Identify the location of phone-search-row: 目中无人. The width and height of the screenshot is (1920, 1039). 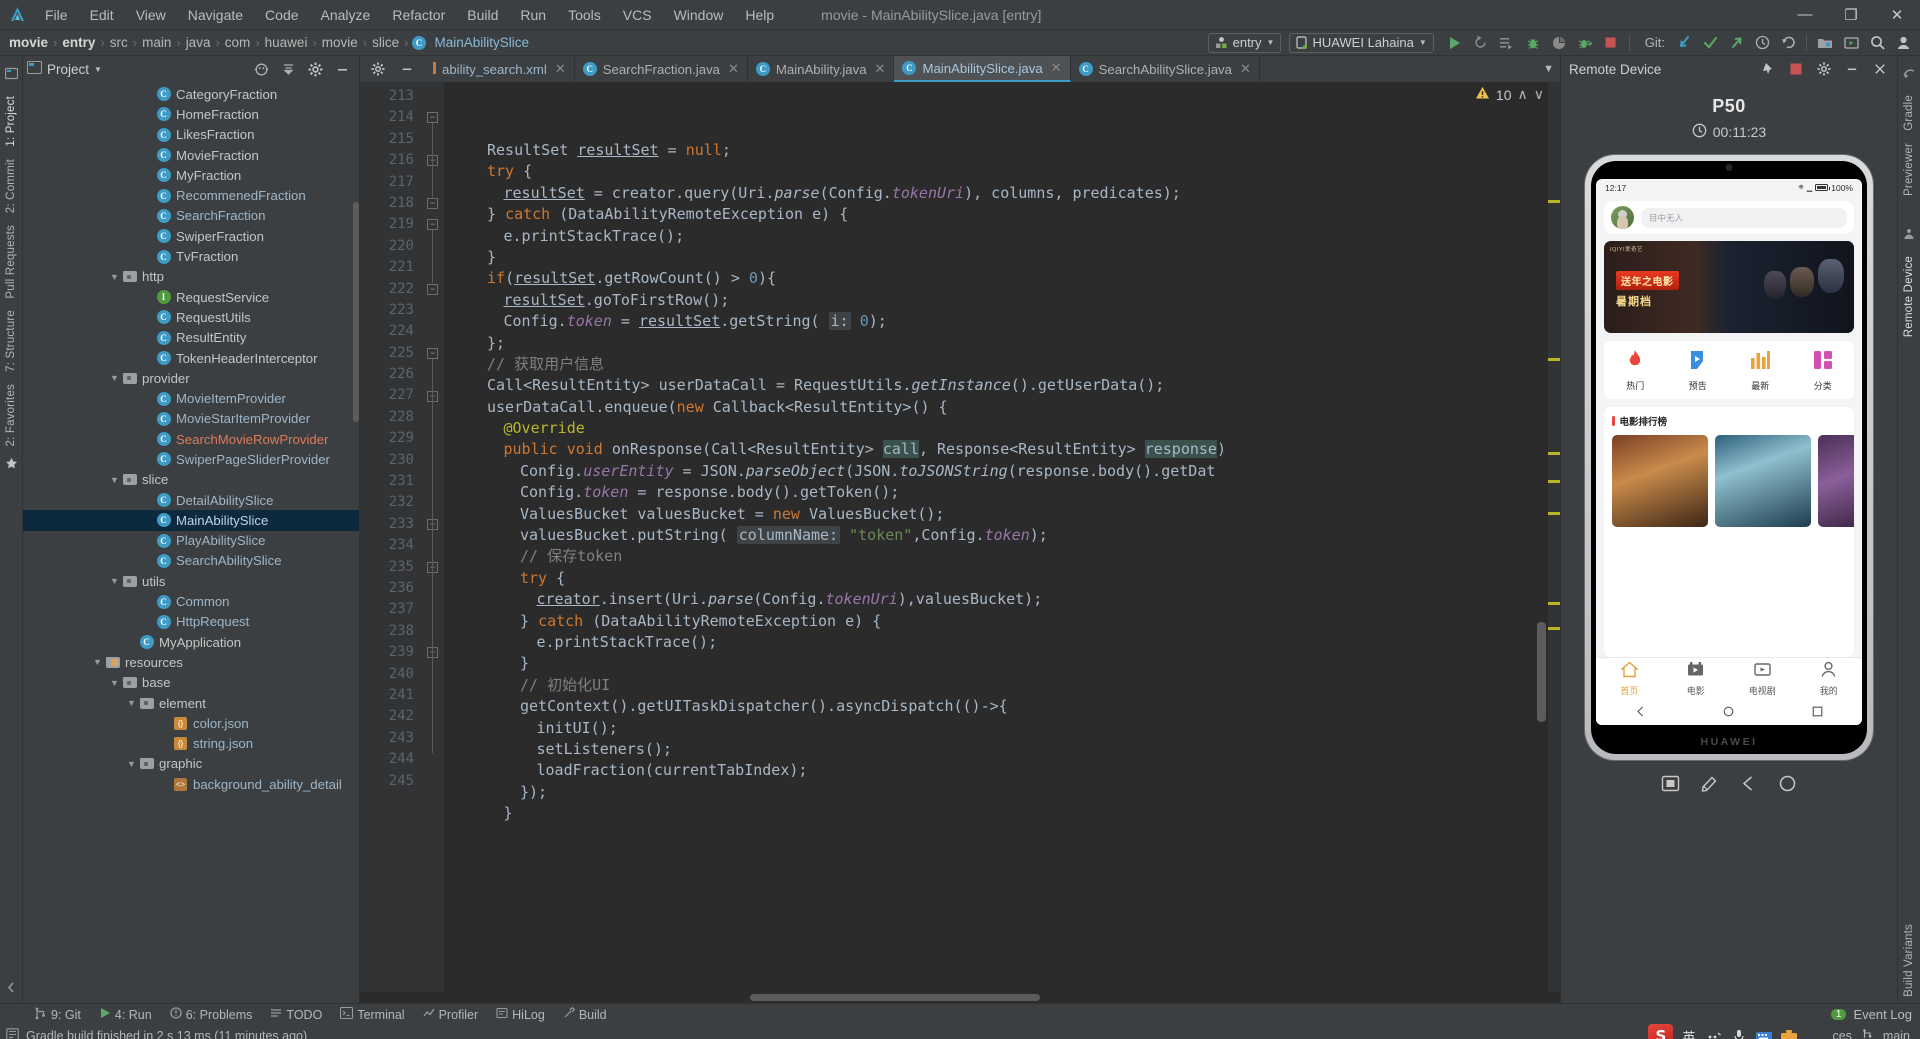
(1729, 217).